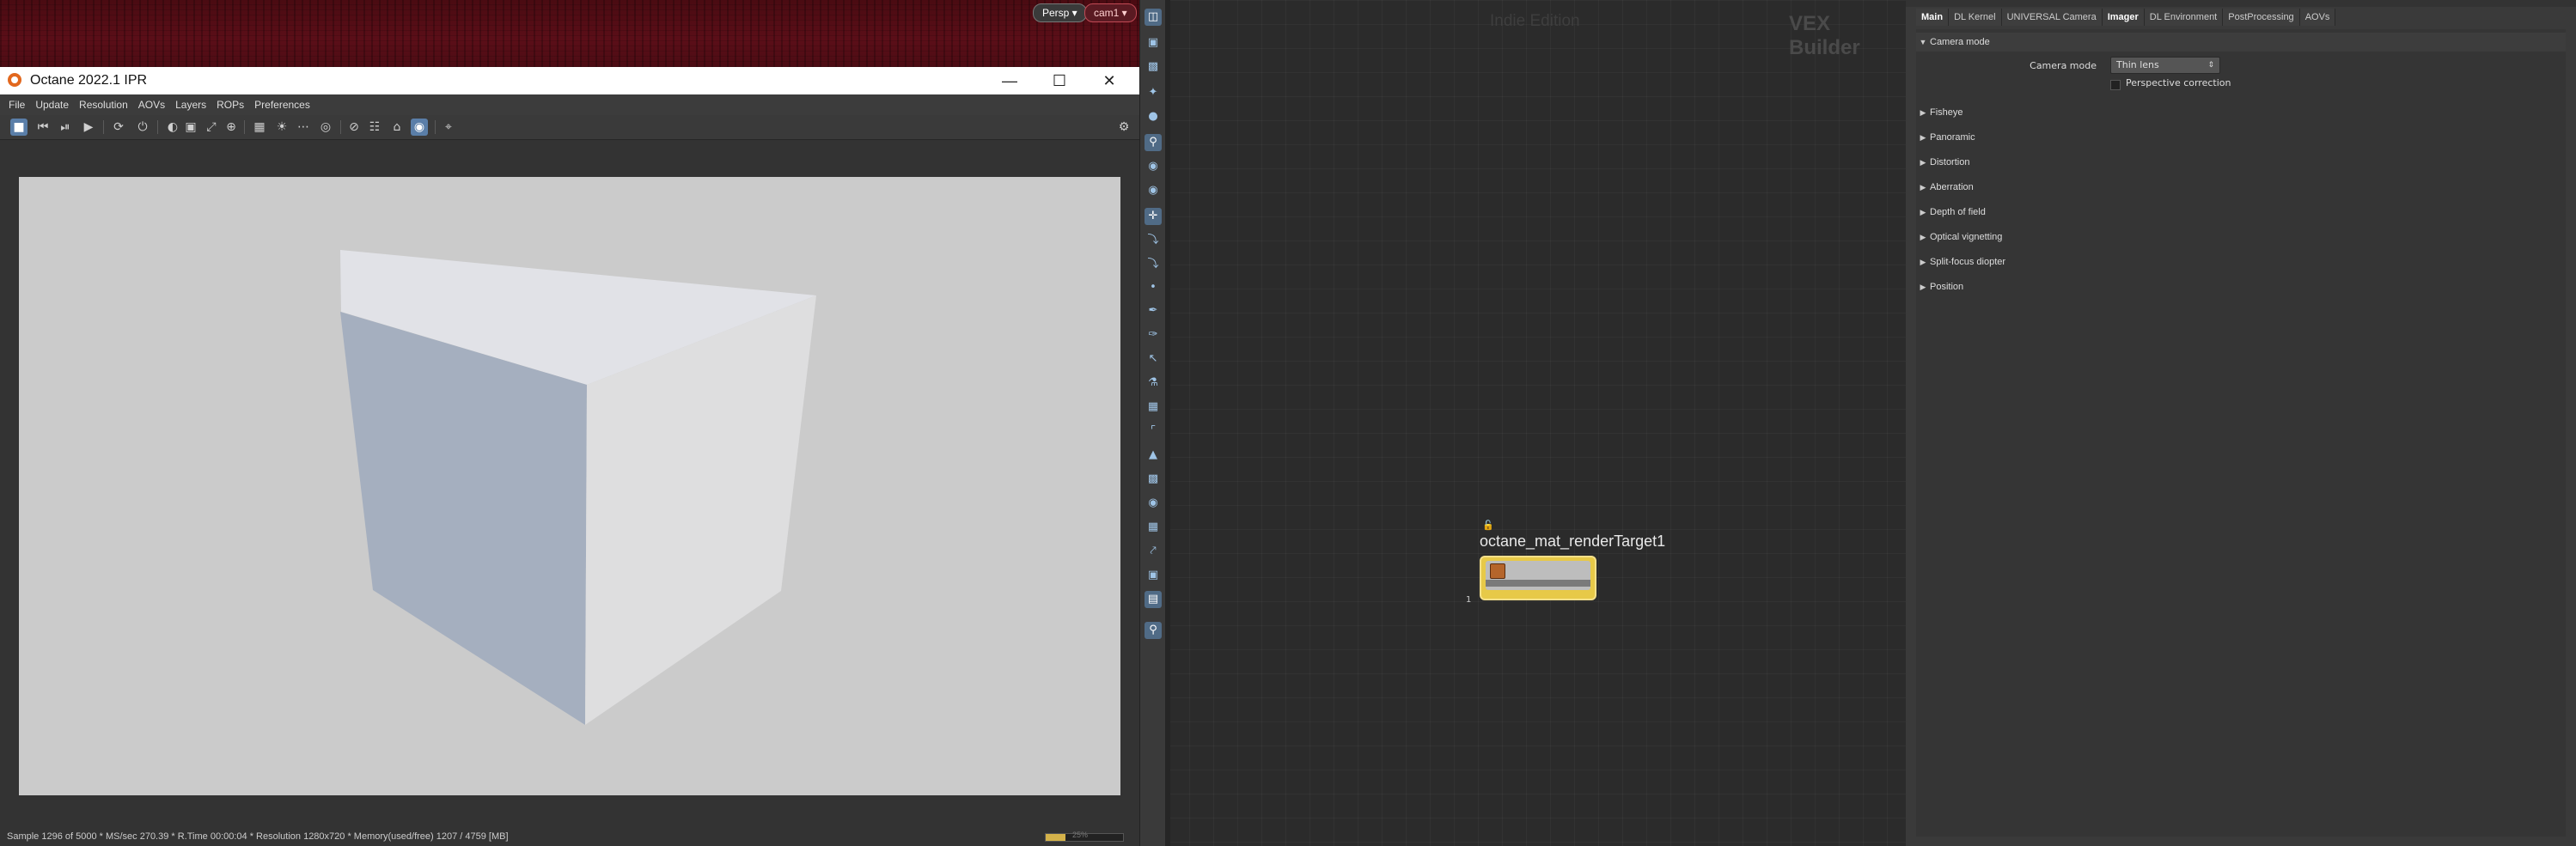  Describe the element at coordinates (282, 102) in the screenshot. I see `menu-preferences: Preferences` at that location.